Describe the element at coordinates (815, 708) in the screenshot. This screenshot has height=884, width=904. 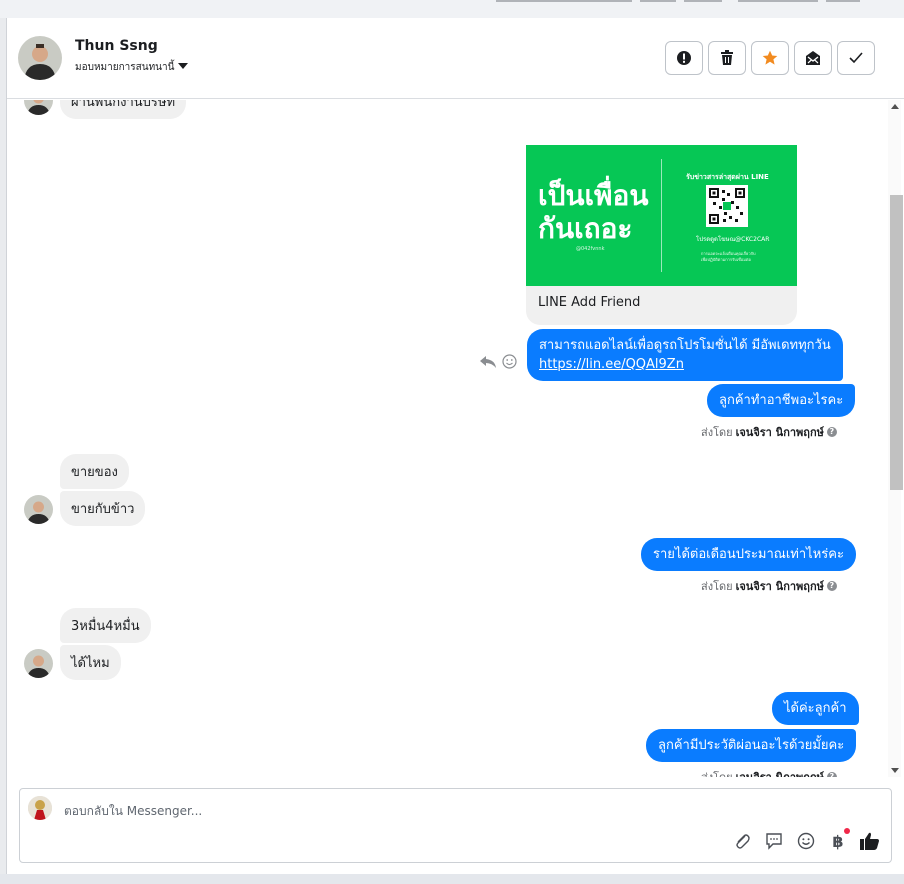
I see `outgoing-message: ได้ค่ะลูกค้า` at that location.